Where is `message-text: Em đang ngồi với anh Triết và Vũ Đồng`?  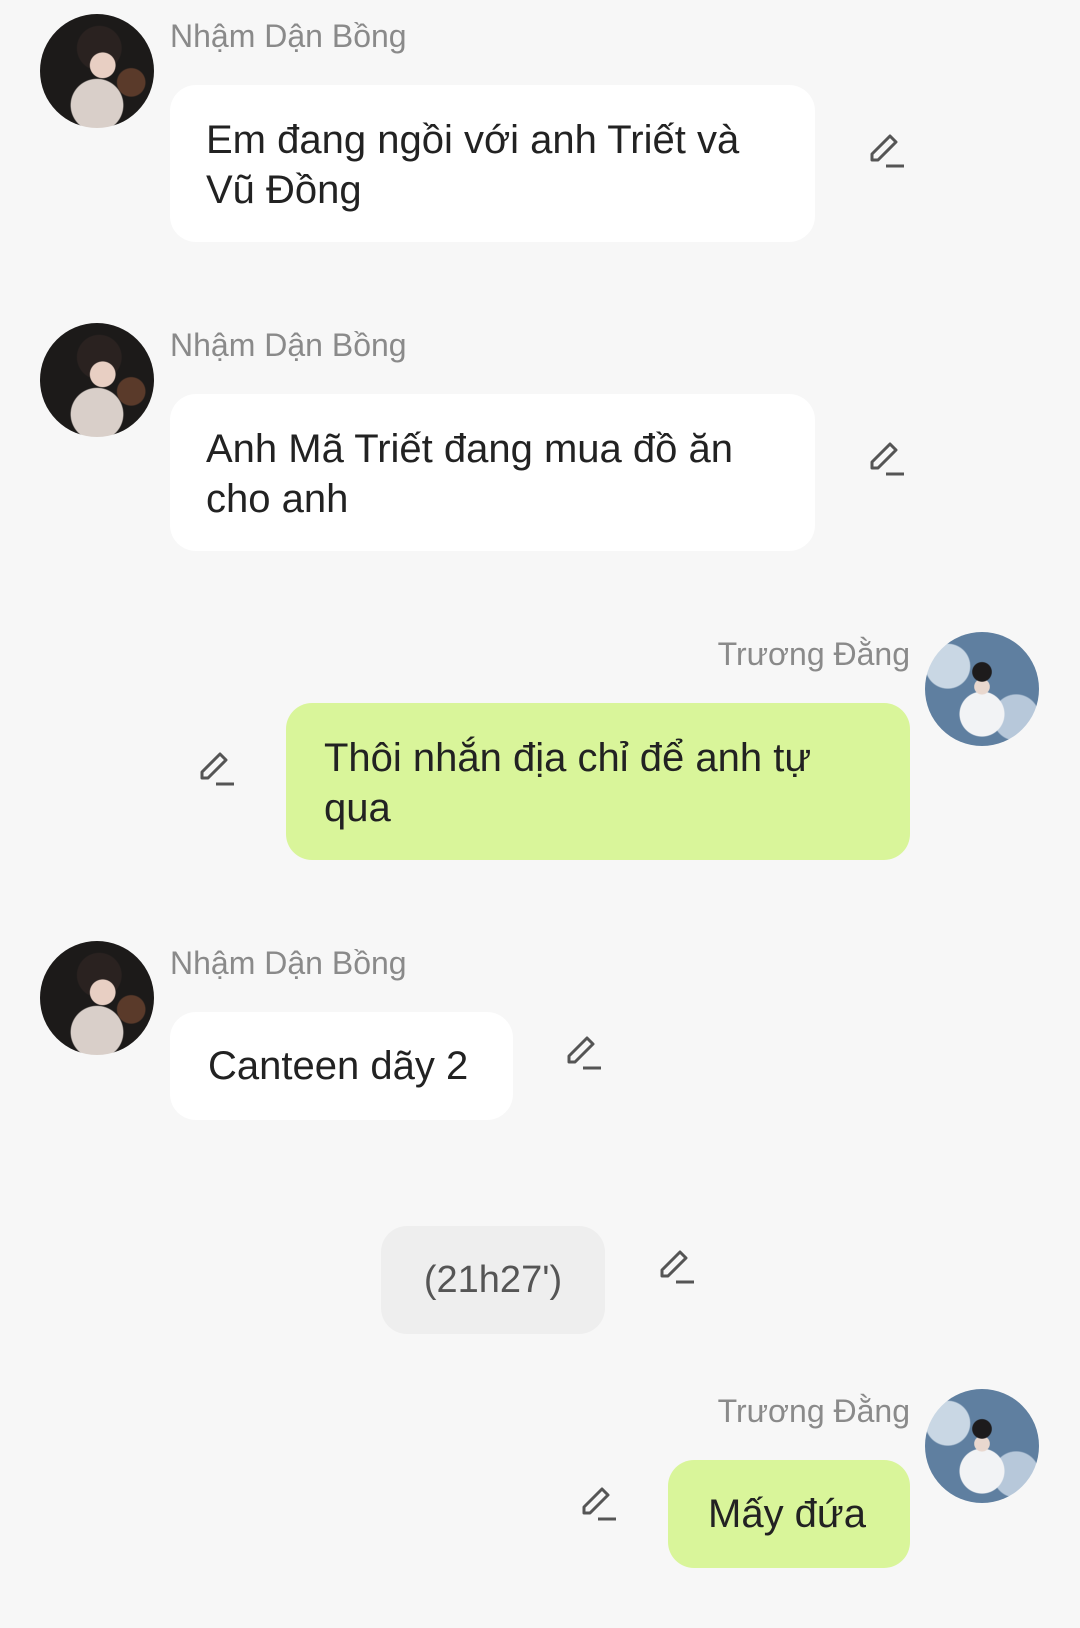 message-text: Em đang ngồi với anh Triết và Vũ Đồng is located at coordinates (473, 165).